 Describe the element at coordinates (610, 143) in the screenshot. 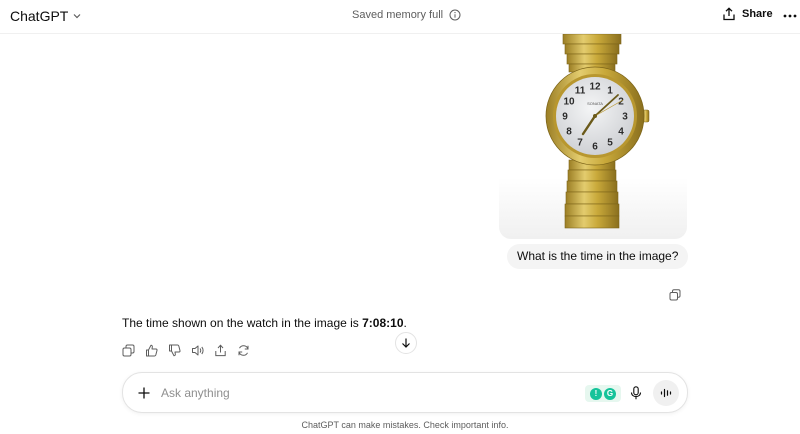

I see `dial-numeral: 5` at that location.